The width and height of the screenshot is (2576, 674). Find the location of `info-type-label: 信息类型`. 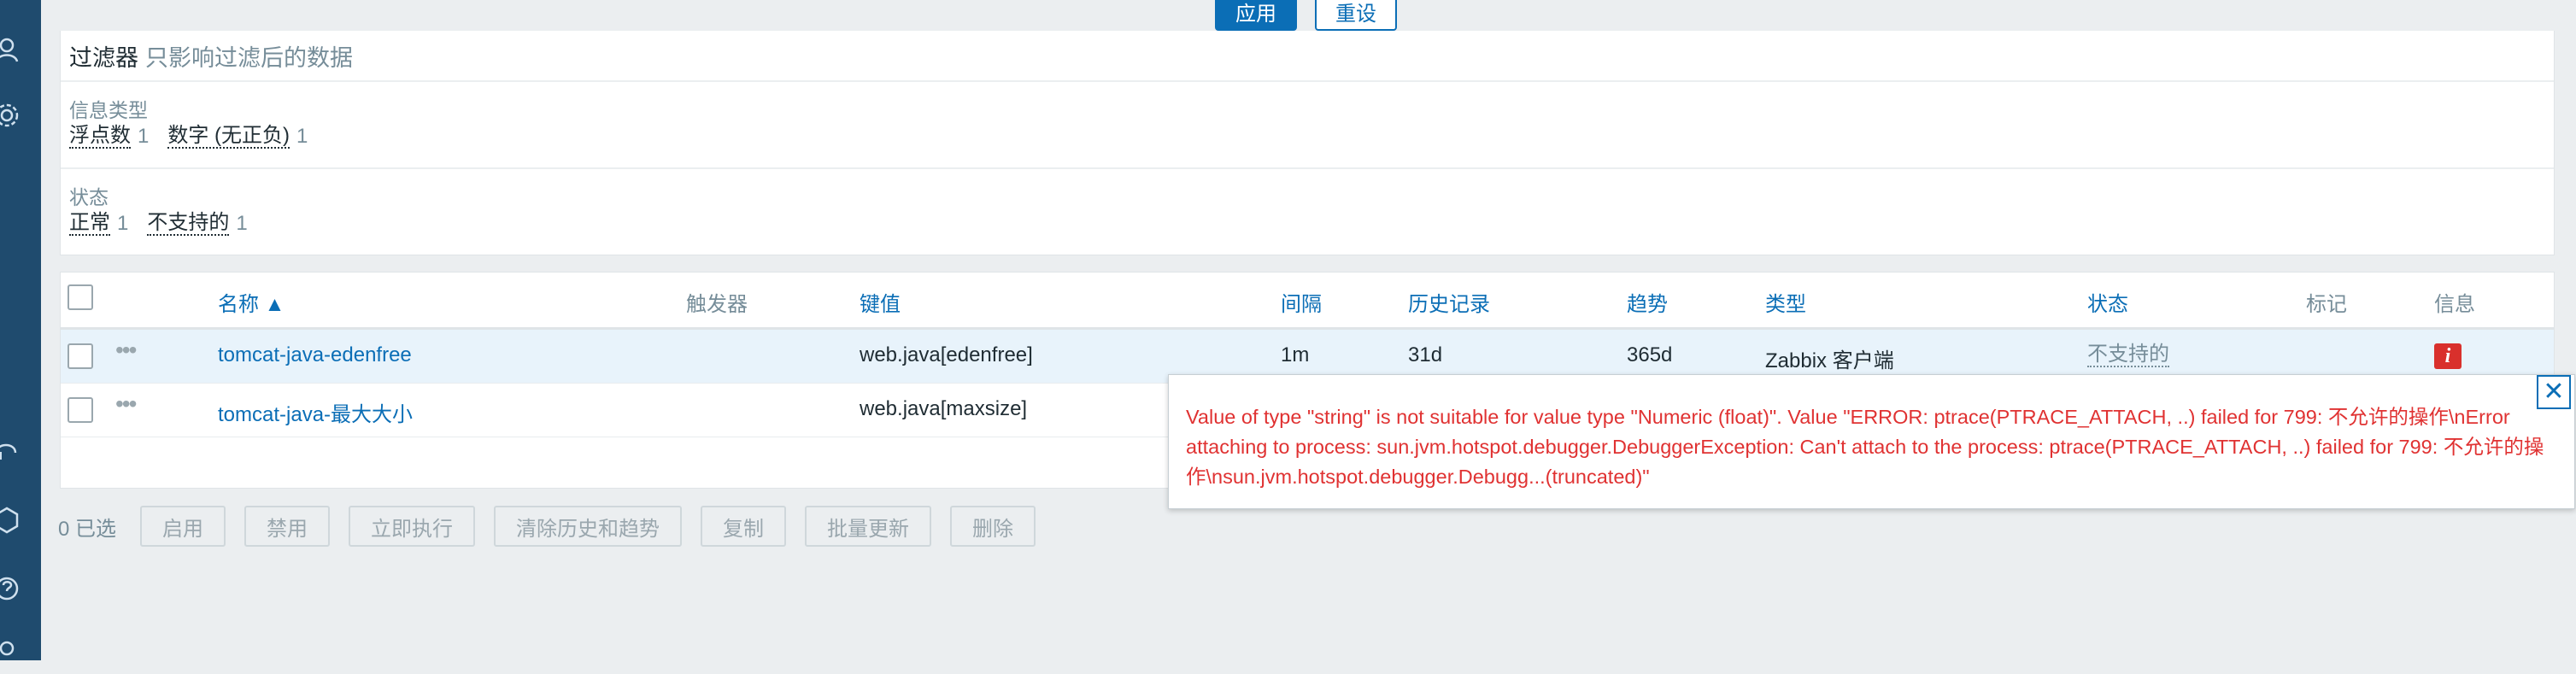

info-type-label: 信息类型 is located at coordinates (108, 110).